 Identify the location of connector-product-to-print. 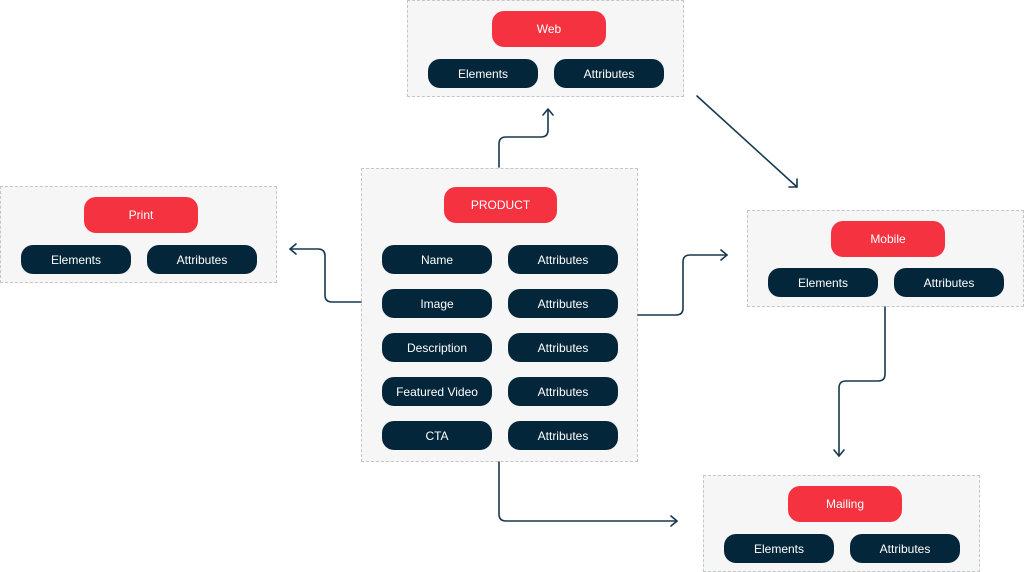
(325, 275).